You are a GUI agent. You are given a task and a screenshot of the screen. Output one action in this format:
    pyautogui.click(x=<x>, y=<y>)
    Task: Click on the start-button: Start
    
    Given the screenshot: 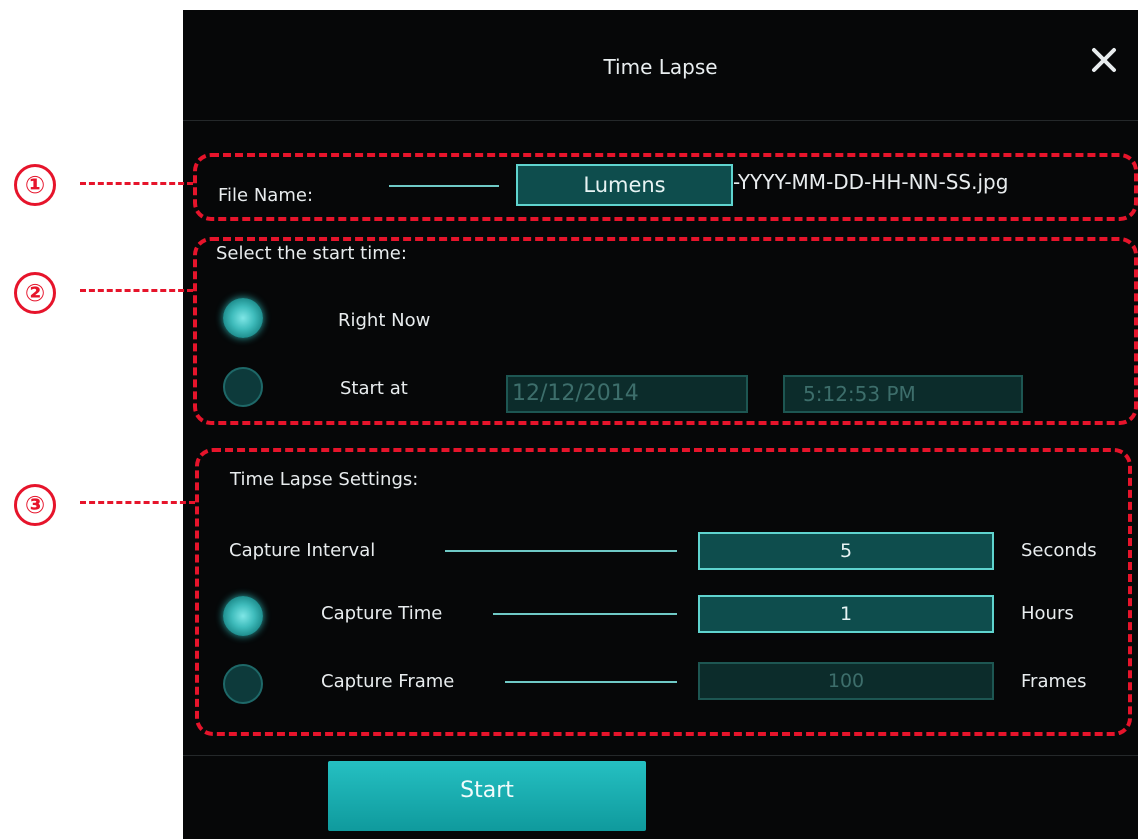 What is the action you would take?
    pyautogui.click(x=487, y=796)
    